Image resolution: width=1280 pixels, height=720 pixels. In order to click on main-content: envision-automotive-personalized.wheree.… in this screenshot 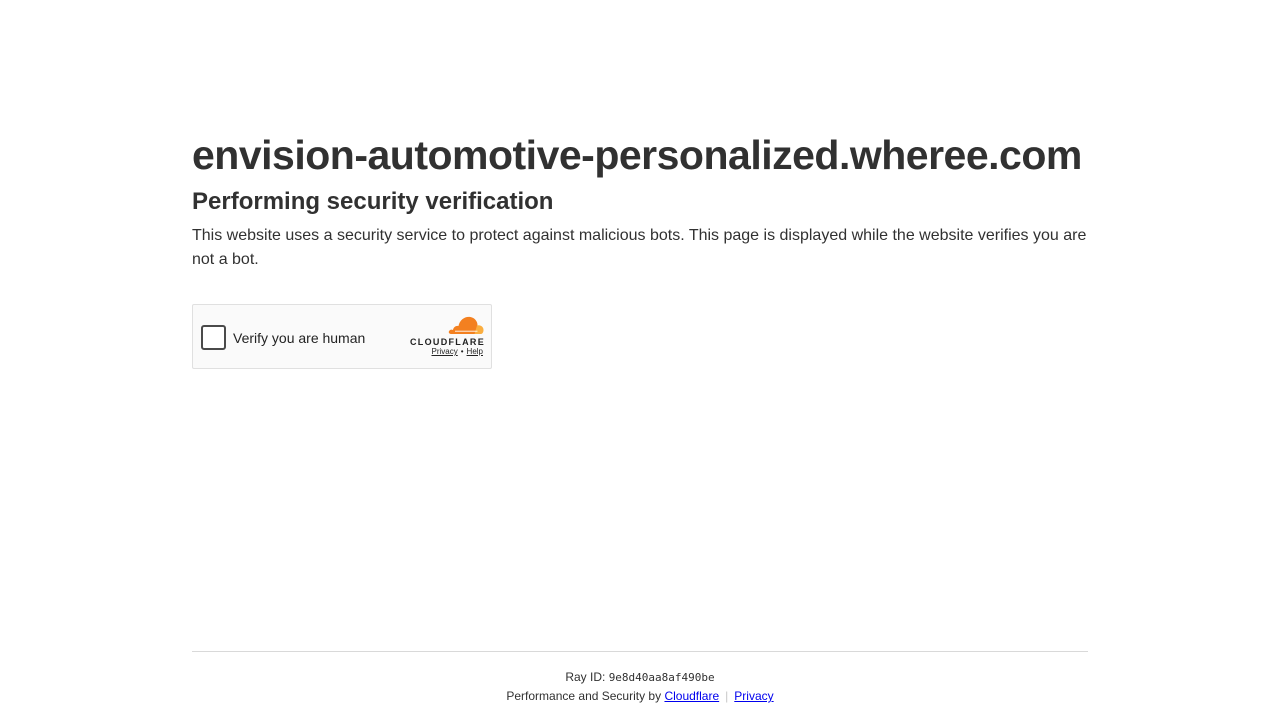, I will do `click(640, 201)`.